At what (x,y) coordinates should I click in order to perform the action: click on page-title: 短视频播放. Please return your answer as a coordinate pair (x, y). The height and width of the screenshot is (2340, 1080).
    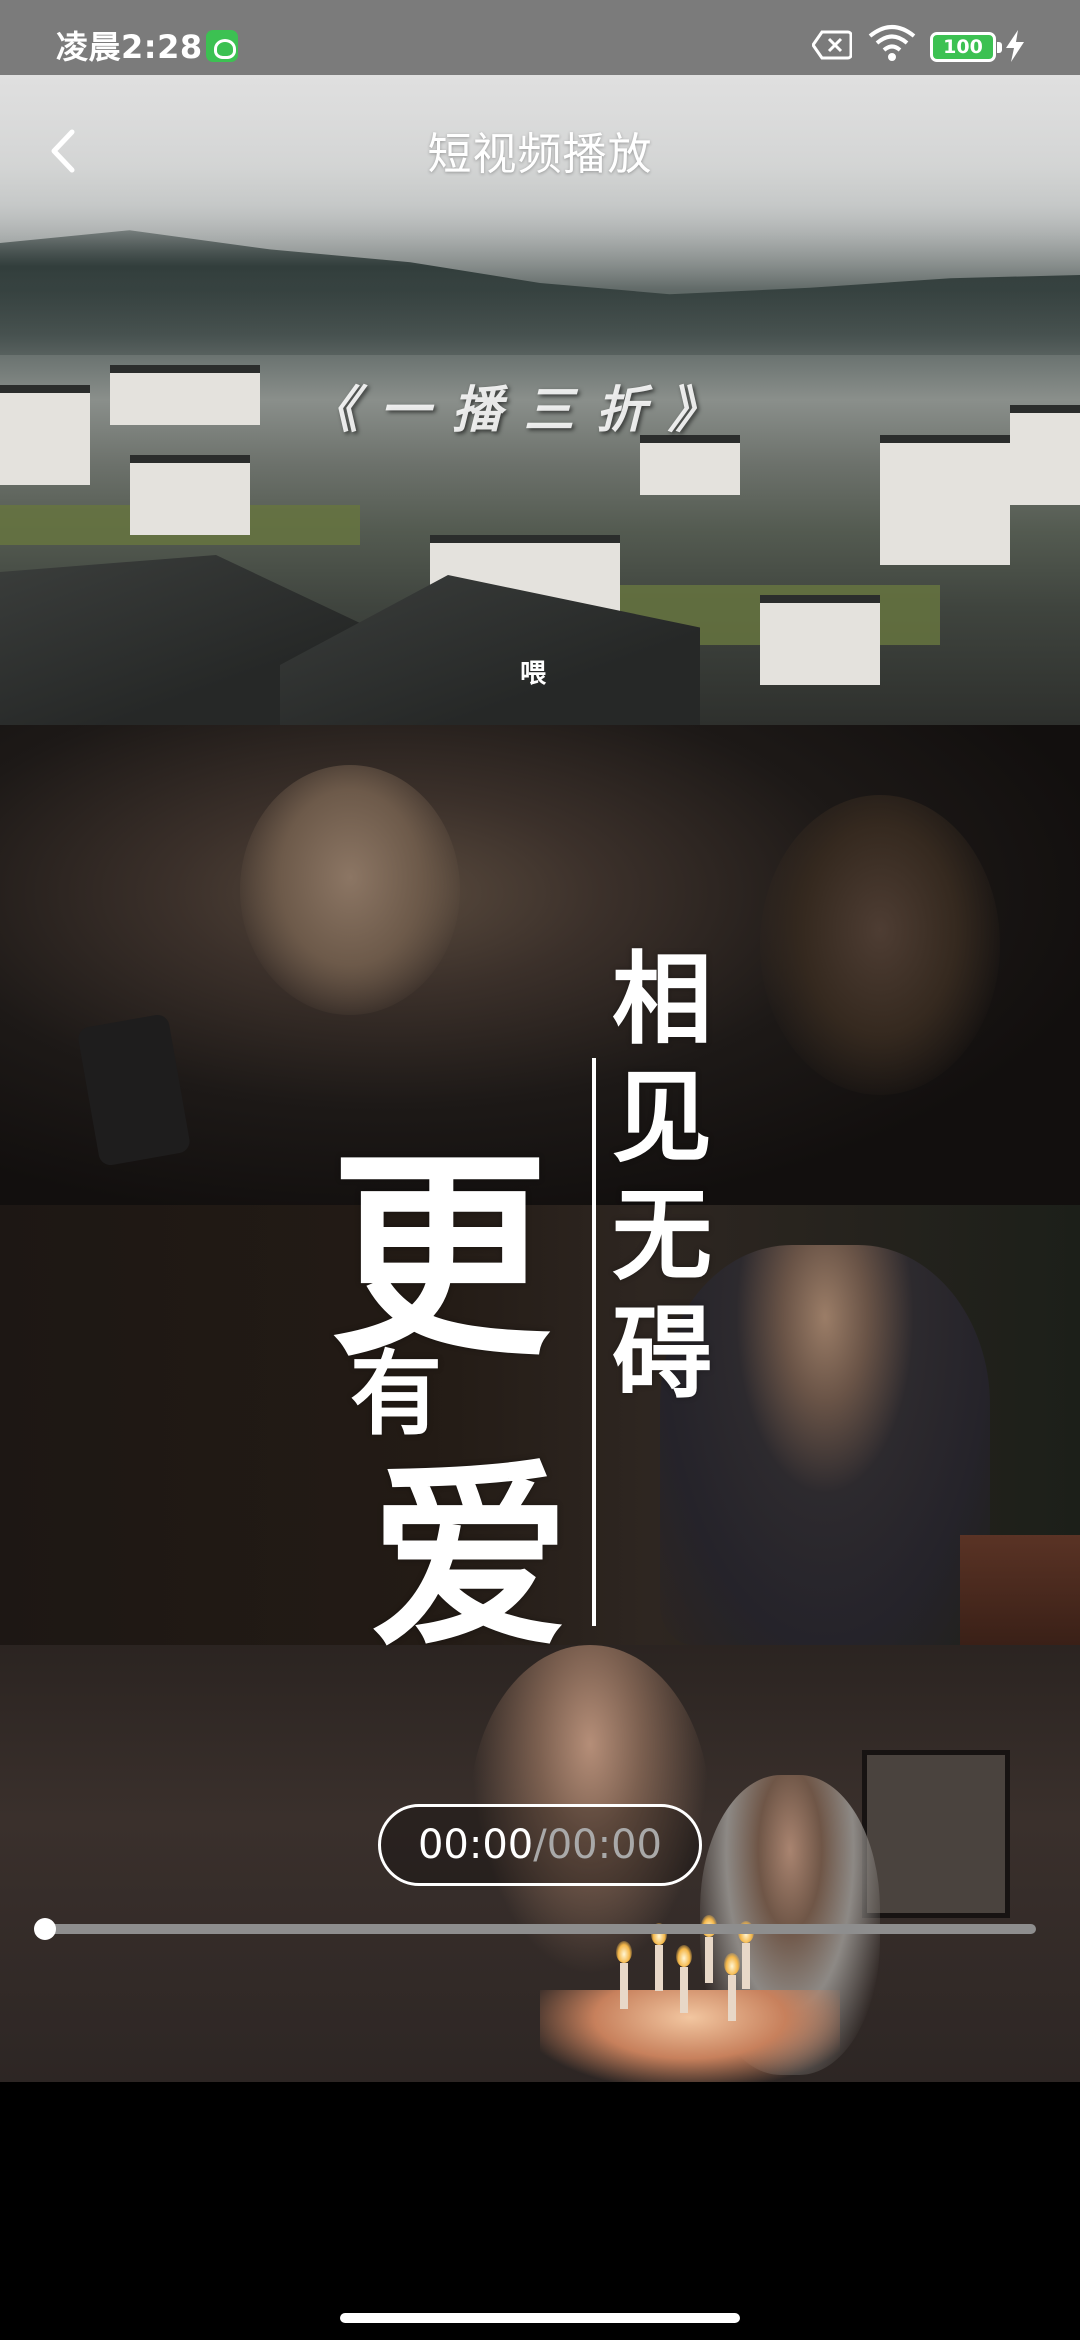
    Looking at the image, I should click on (540, 154).